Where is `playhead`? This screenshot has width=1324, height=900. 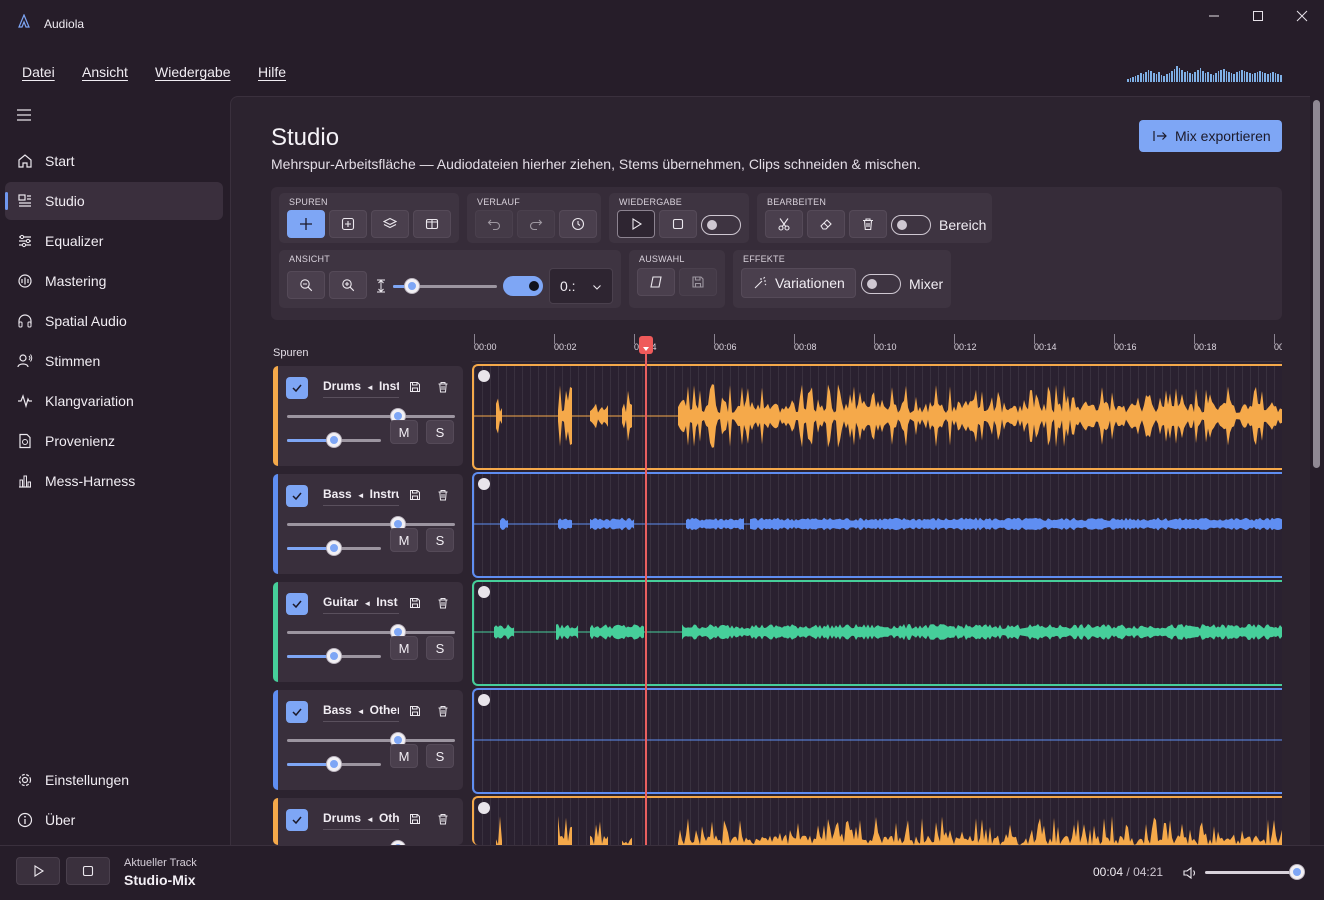
playhead is located at coordinates (646, 595).